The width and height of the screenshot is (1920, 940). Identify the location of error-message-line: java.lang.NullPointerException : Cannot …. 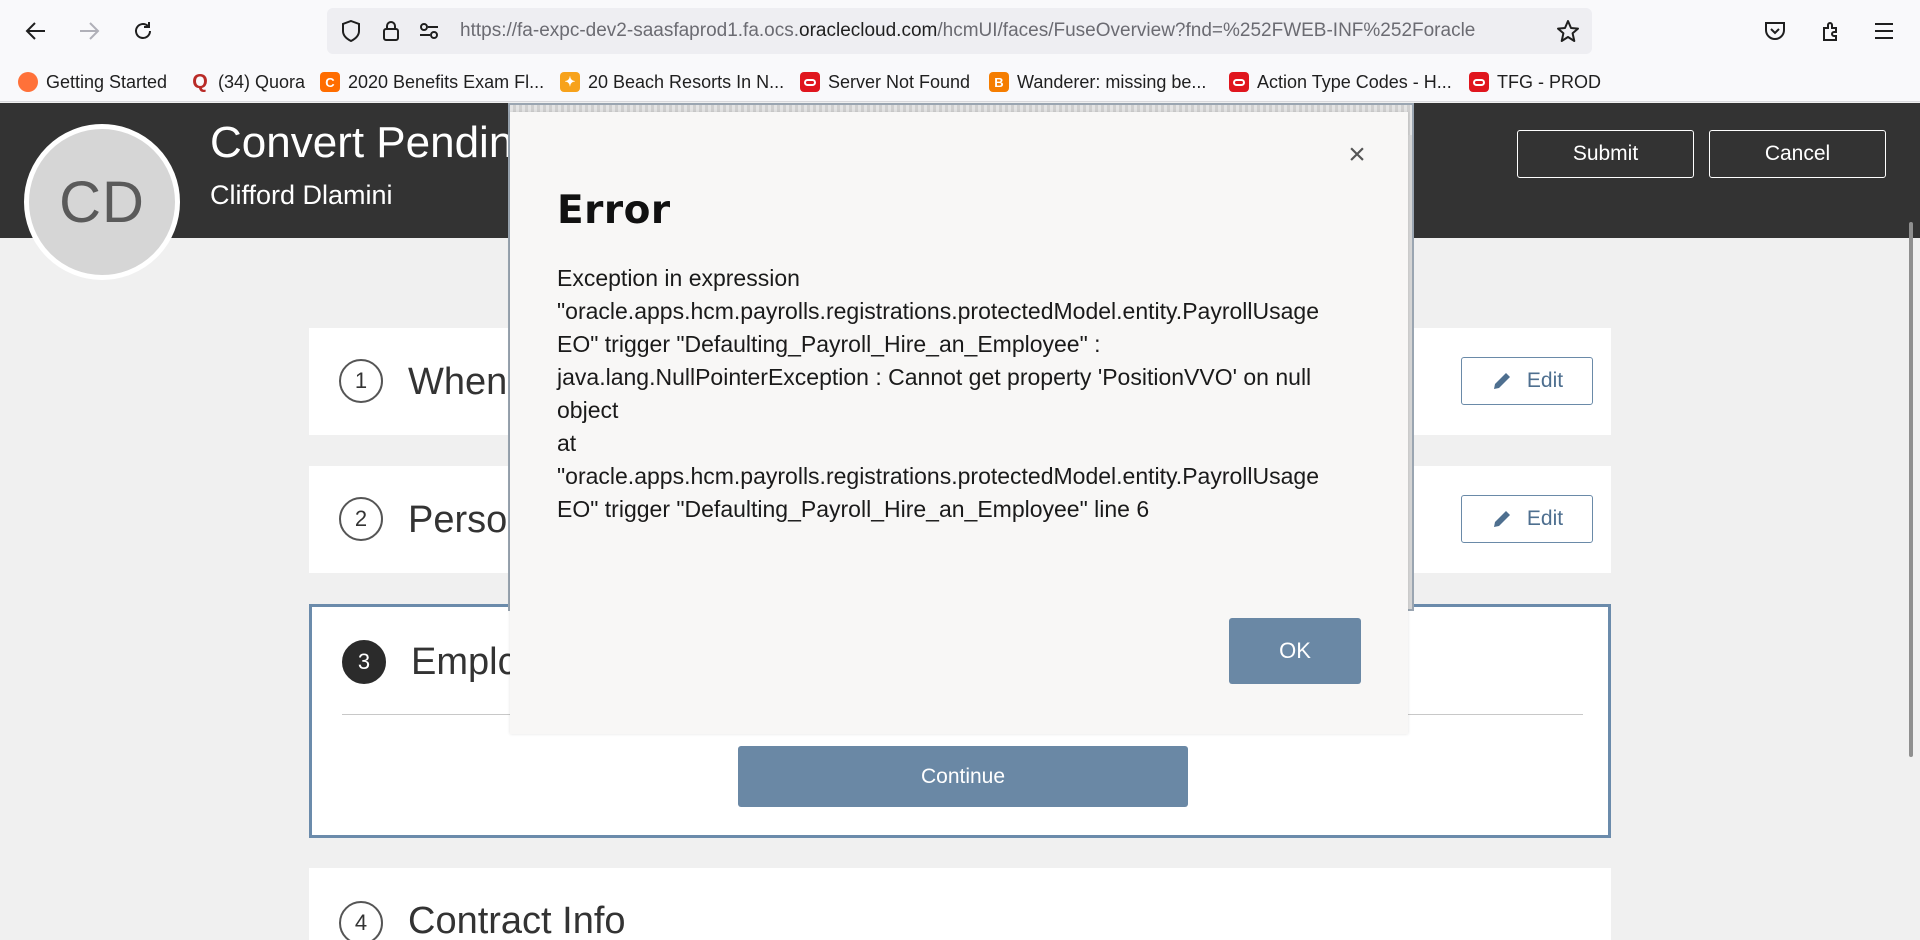
(934, 377).